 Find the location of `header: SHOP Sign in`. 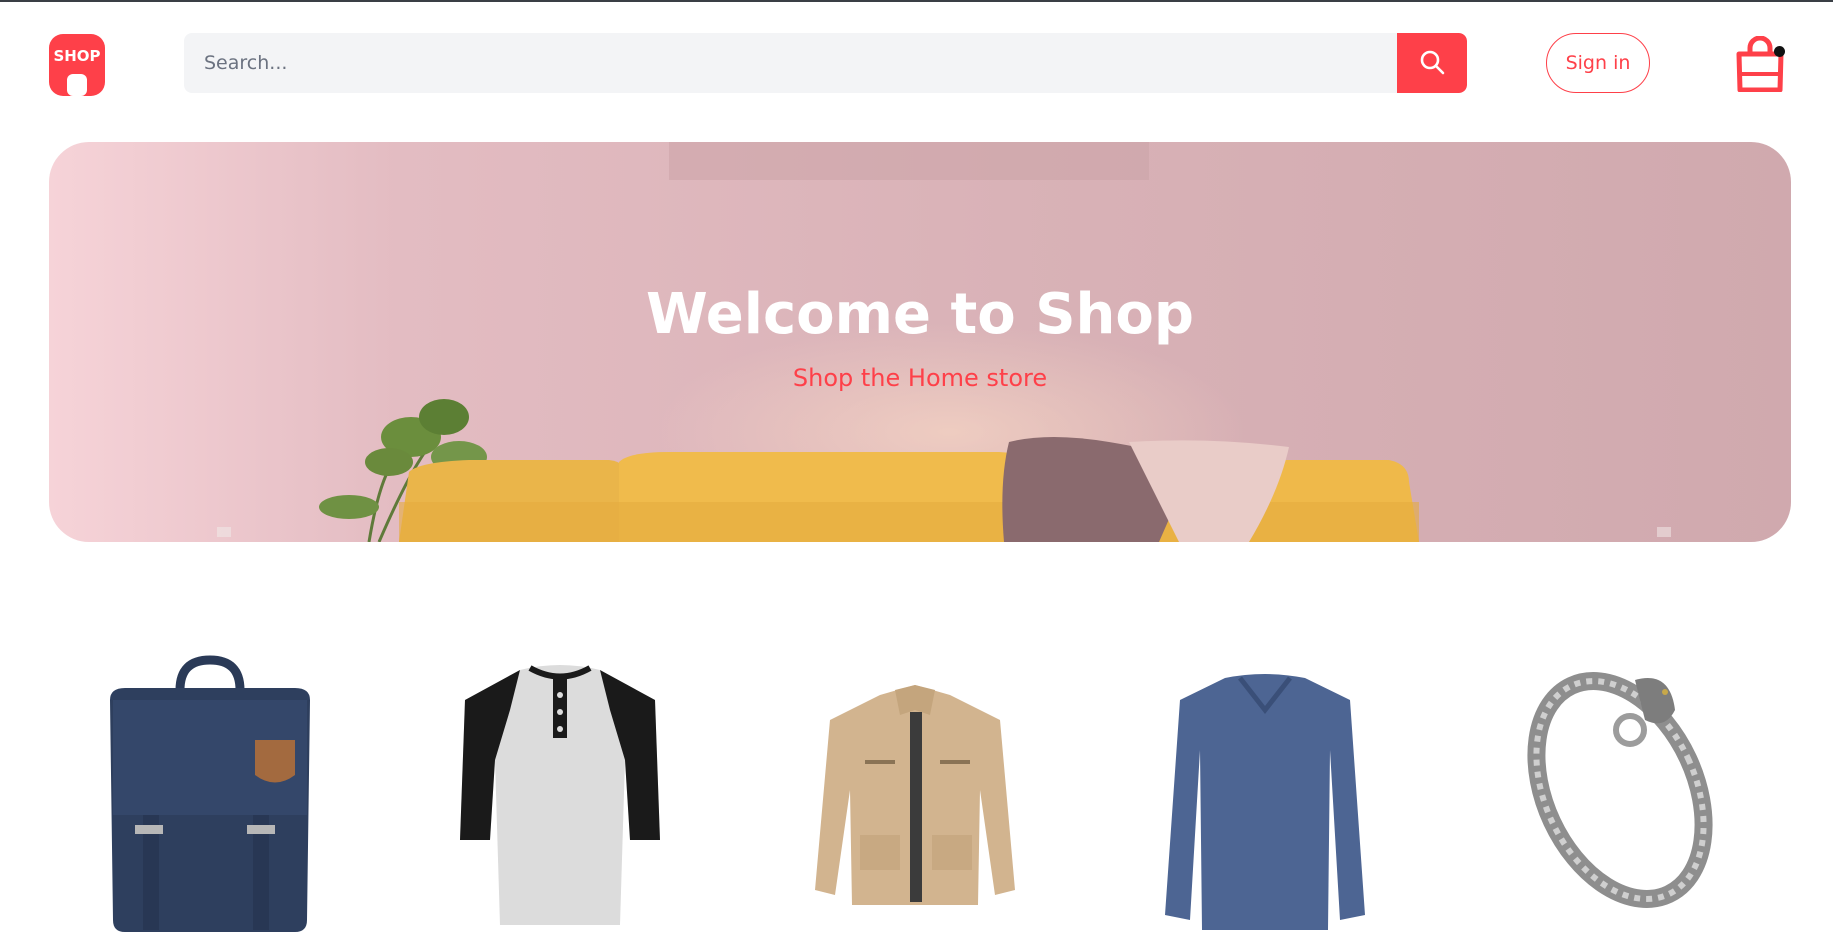

header: SHOP Sign in is located at coordinates (916, 62).